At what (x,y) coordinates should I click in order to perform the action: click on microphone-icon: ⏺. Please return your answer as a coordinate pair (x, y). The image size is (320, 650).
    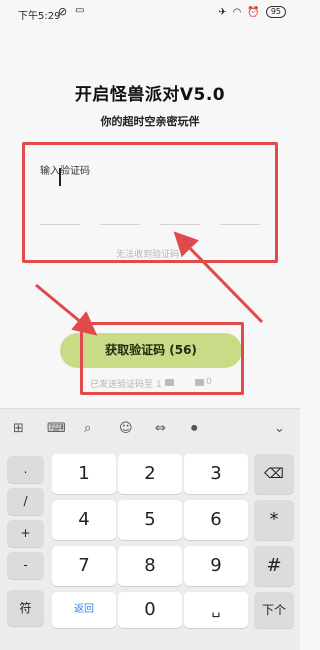
    Looking at the image, I should click on (194, 428).